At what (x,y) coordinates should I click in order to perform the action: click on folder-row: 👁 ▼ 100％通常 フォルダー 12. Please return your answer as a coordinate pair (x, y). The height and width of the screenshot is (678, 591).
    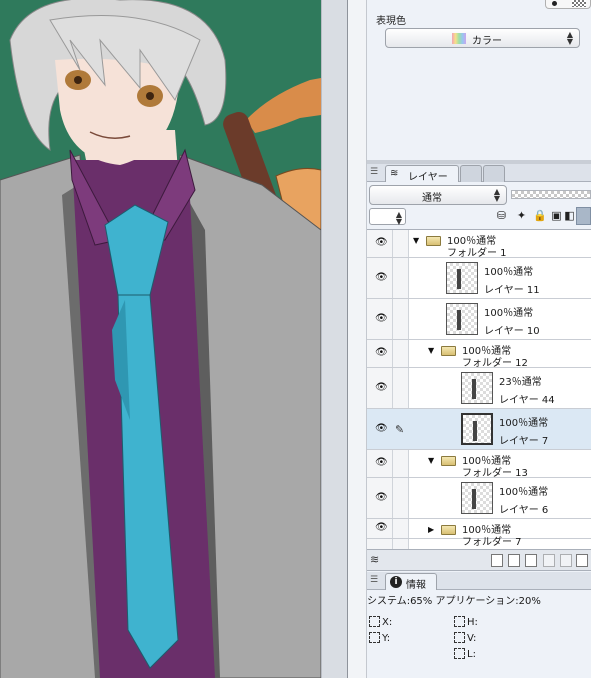
    Looking at the image, I should click on (479, 354).